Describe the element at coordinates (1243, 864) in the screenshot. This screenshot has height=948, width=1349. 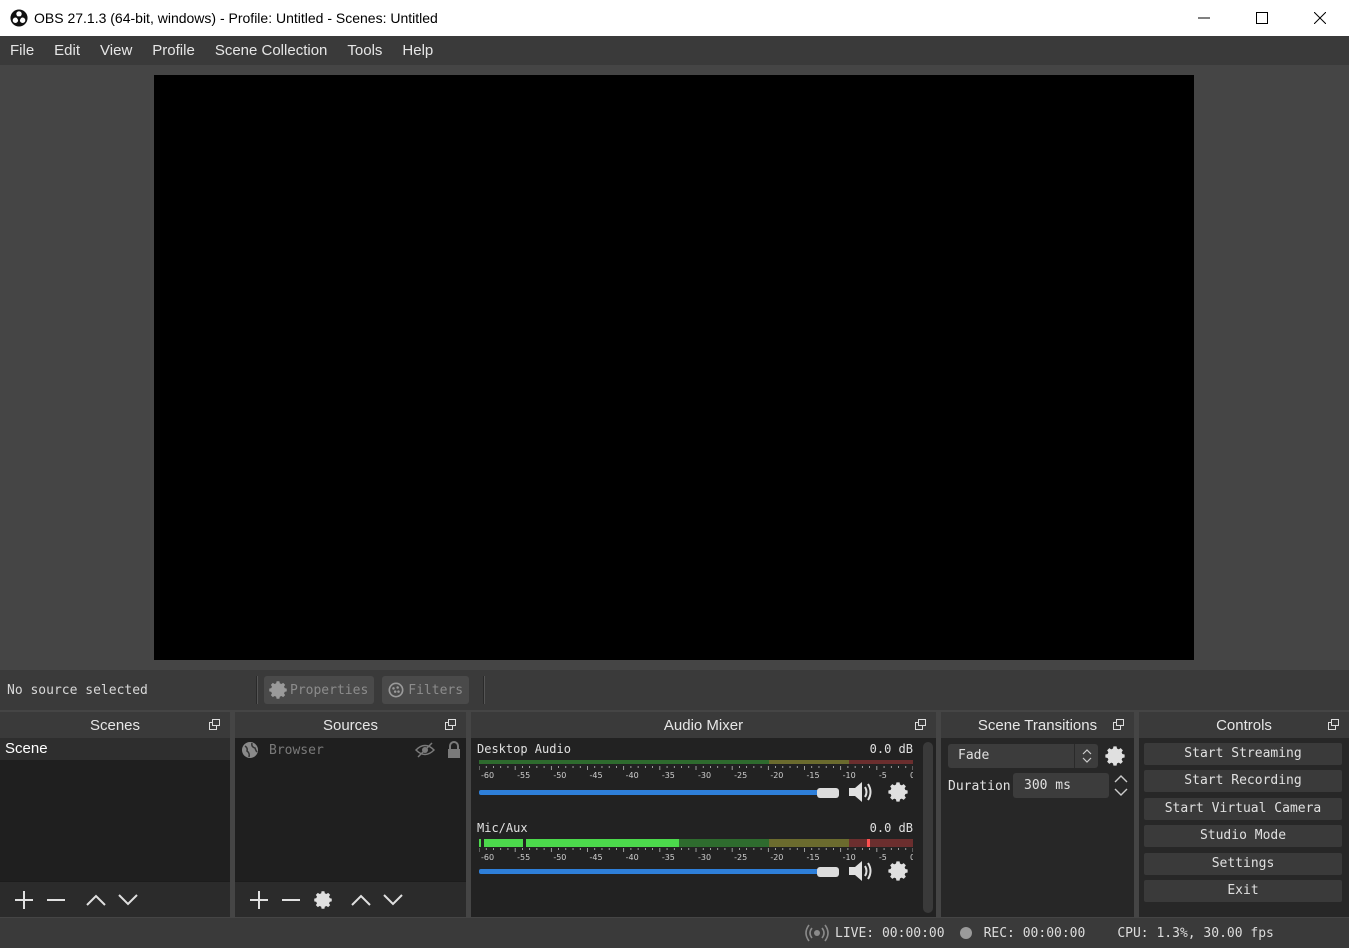
I see `settings-button: Settings` at that location.